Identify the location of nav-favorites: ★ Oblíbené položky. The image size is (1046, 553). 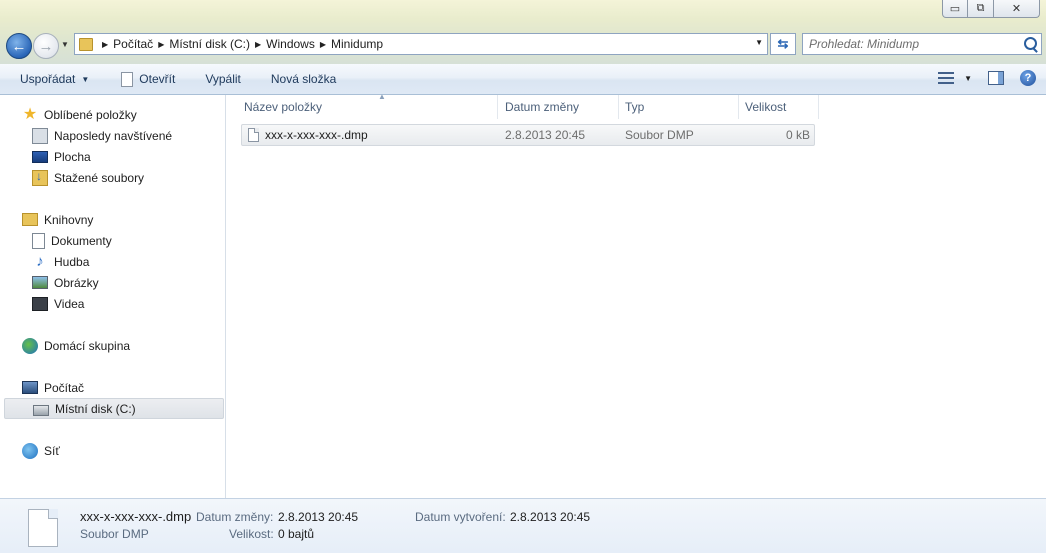
(79, 114).